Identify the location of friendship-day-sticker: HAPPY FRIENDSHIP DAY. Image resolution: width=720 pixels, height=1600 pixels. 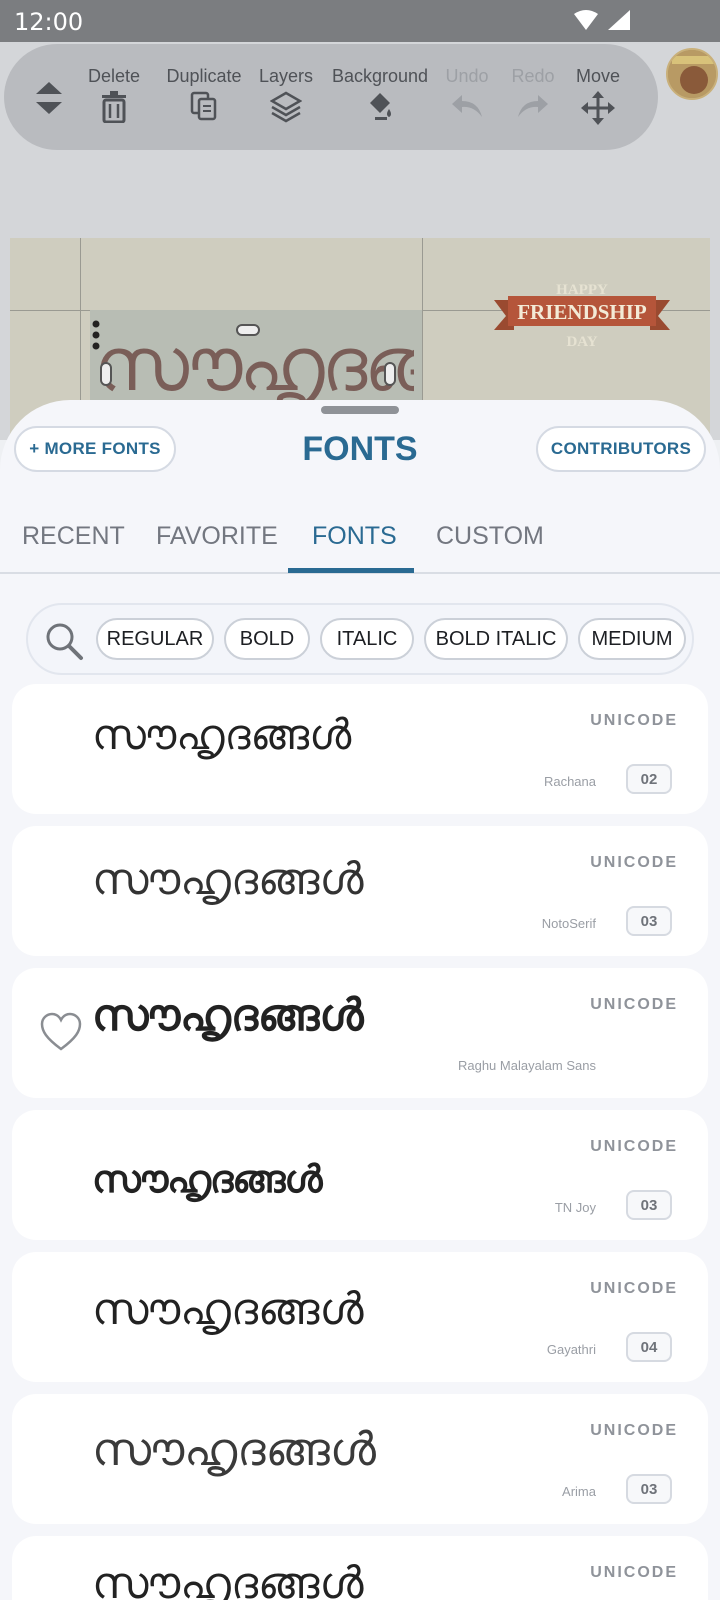
(582, 317).